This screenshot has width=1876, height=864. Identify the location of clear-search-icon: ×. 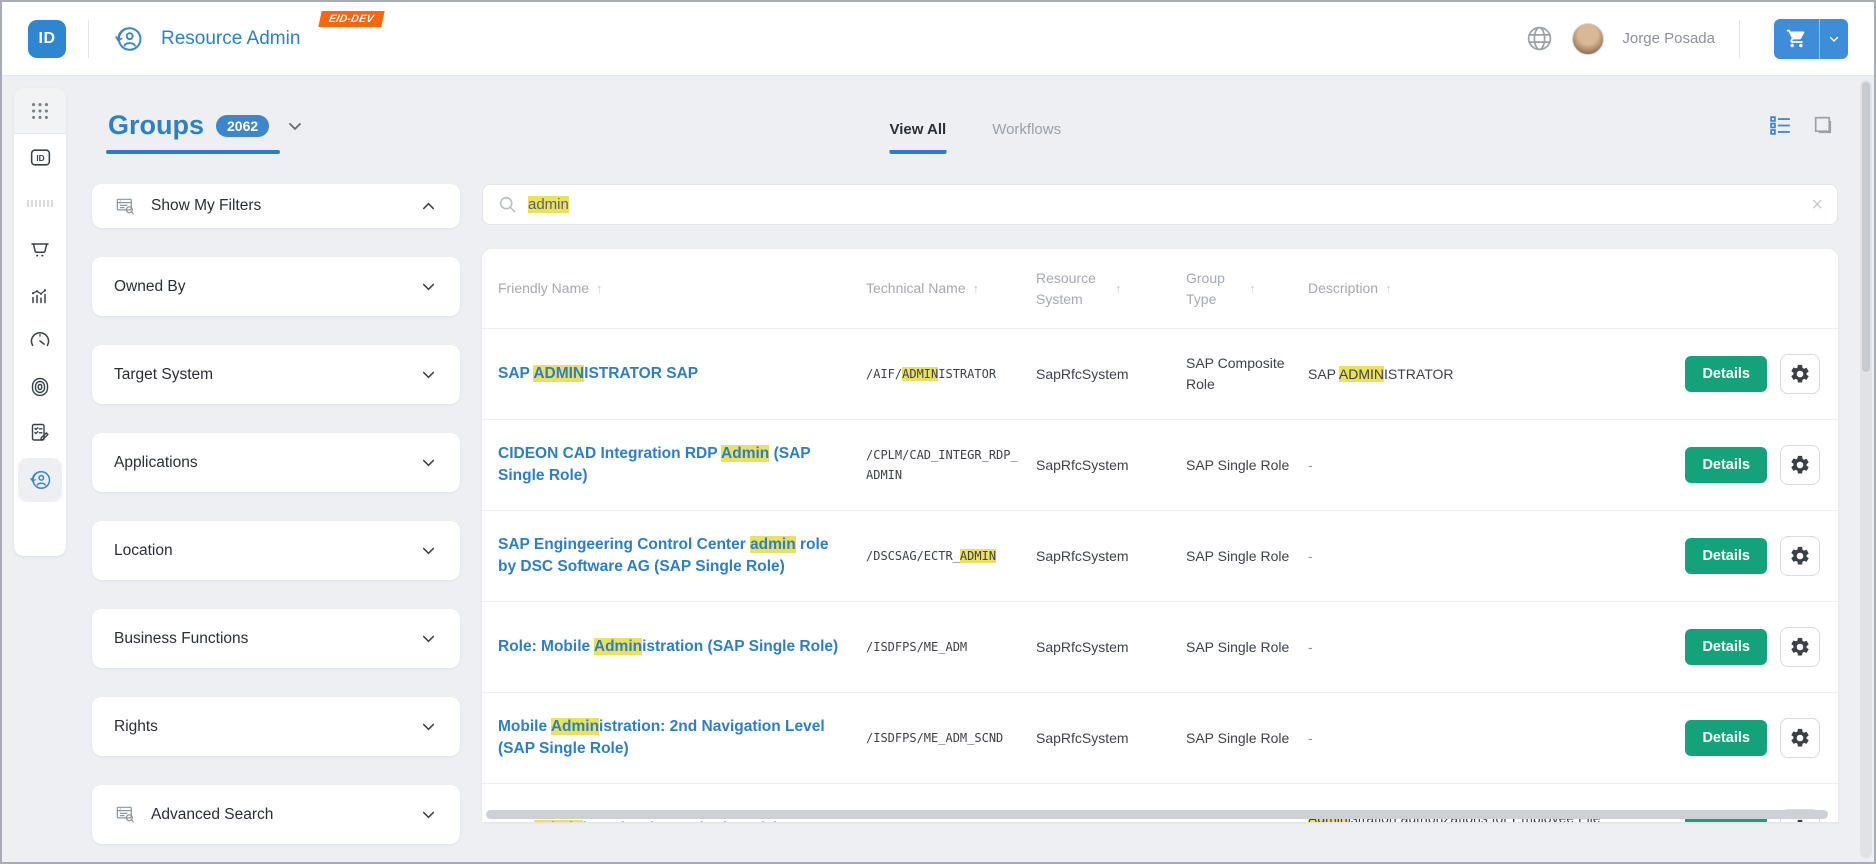
(1817, 205).